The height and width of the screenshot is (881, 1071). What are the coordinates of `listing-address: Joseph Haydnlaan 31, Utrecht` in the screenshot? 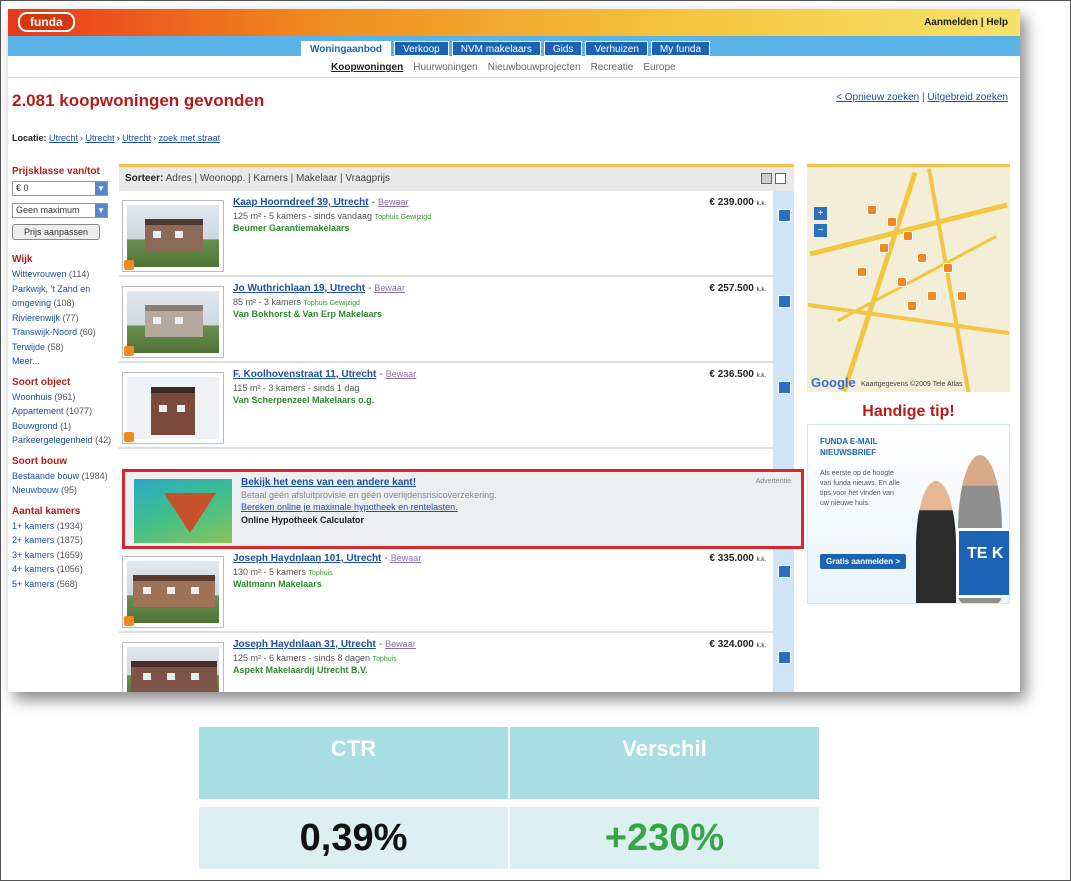 It's located at (304, 644).